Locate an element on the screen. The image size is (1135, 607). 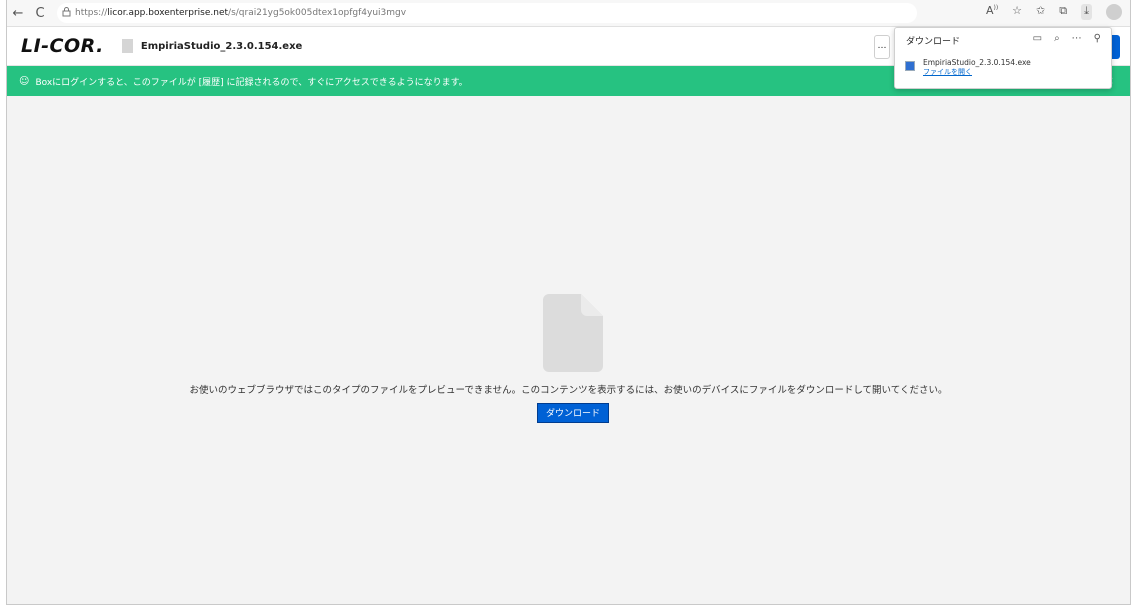
download-button: ダウンロード is located at coordinates (573, 413).